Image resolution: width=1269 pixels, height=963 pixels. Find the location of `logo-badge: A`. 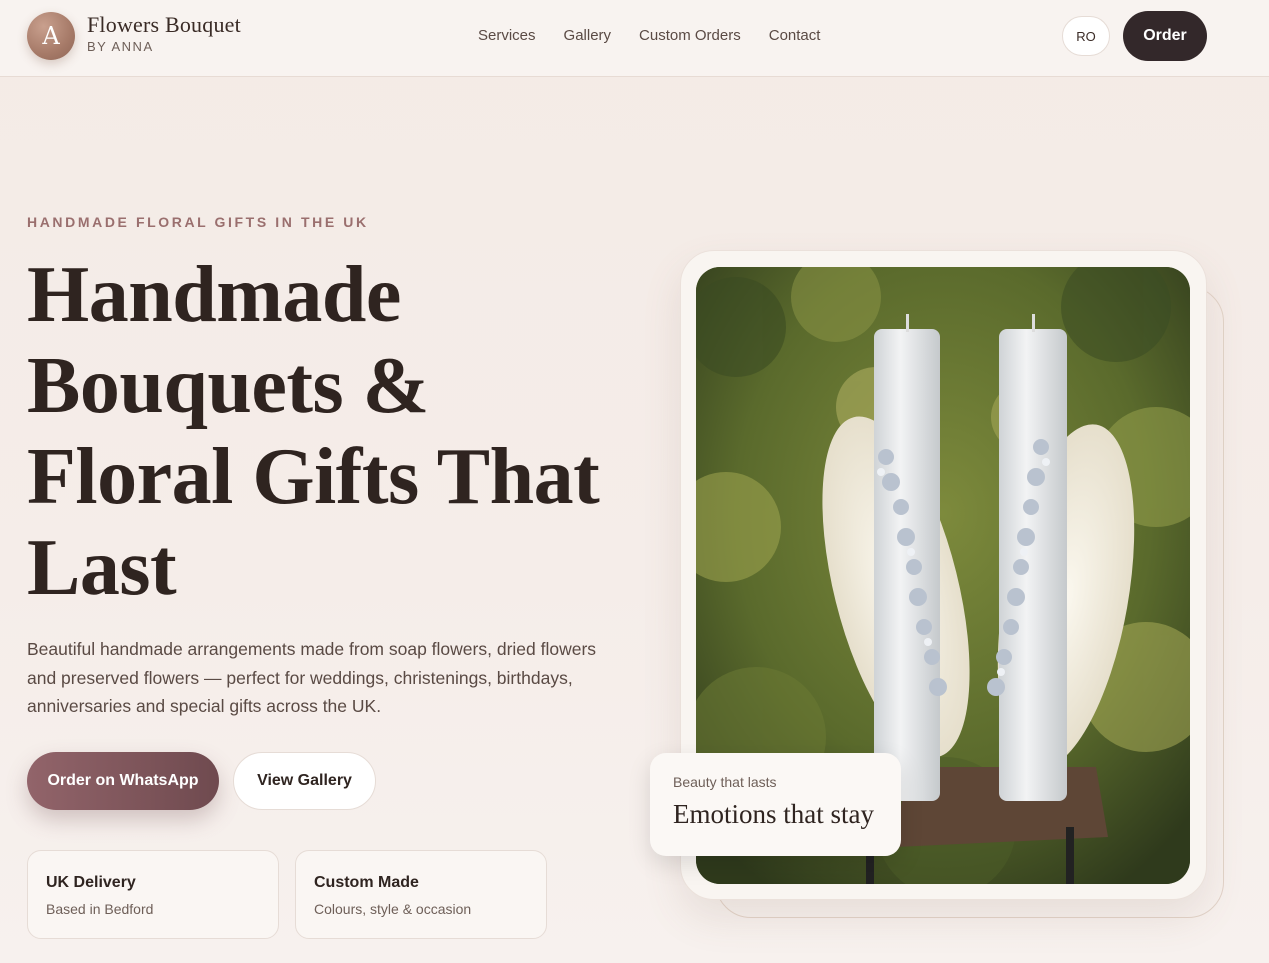

logo-badge: A is located at coordinates (51, 36).